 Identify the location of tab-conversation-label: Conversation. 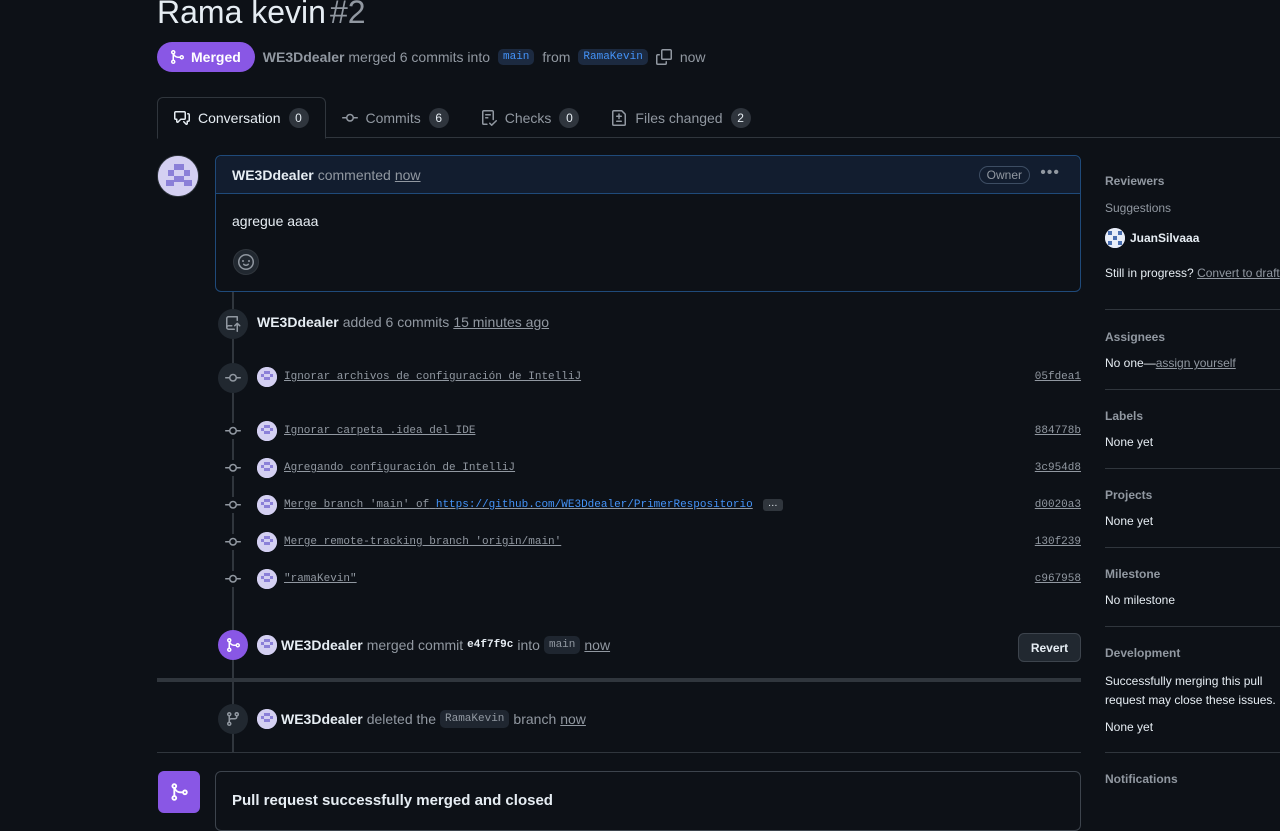
(239, 118).